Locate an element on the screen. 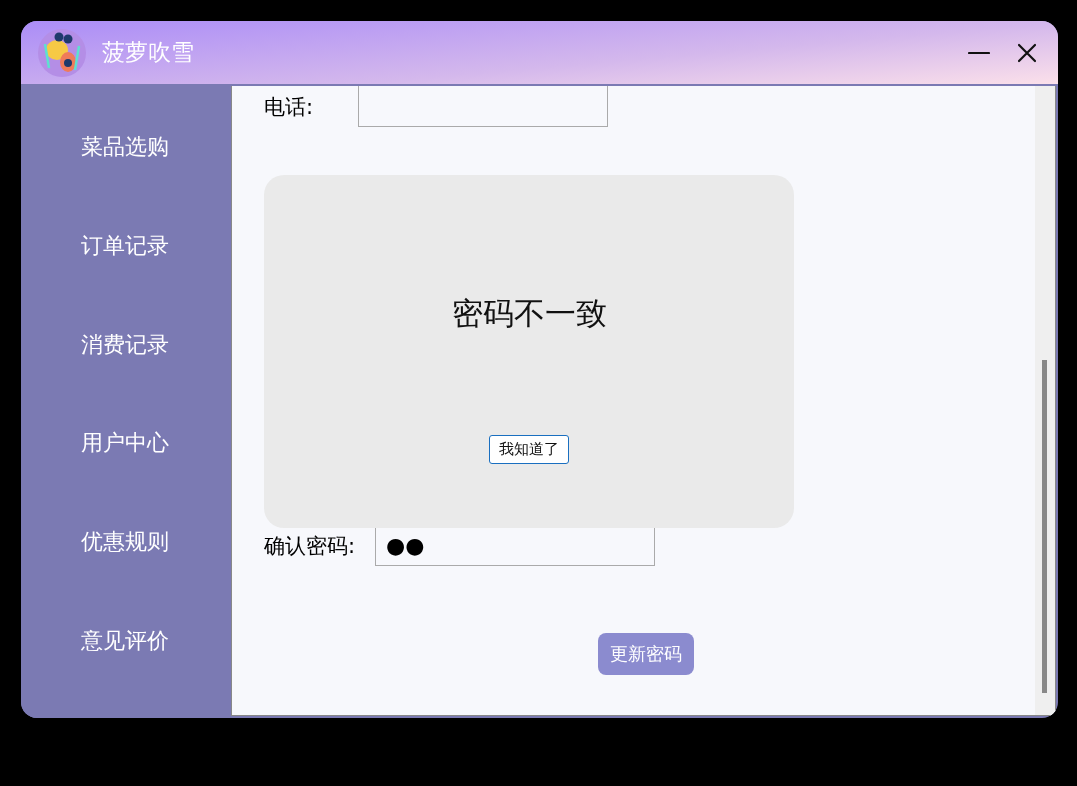  dialog-message: 密码不一致 is located at coordinates (529, 313).